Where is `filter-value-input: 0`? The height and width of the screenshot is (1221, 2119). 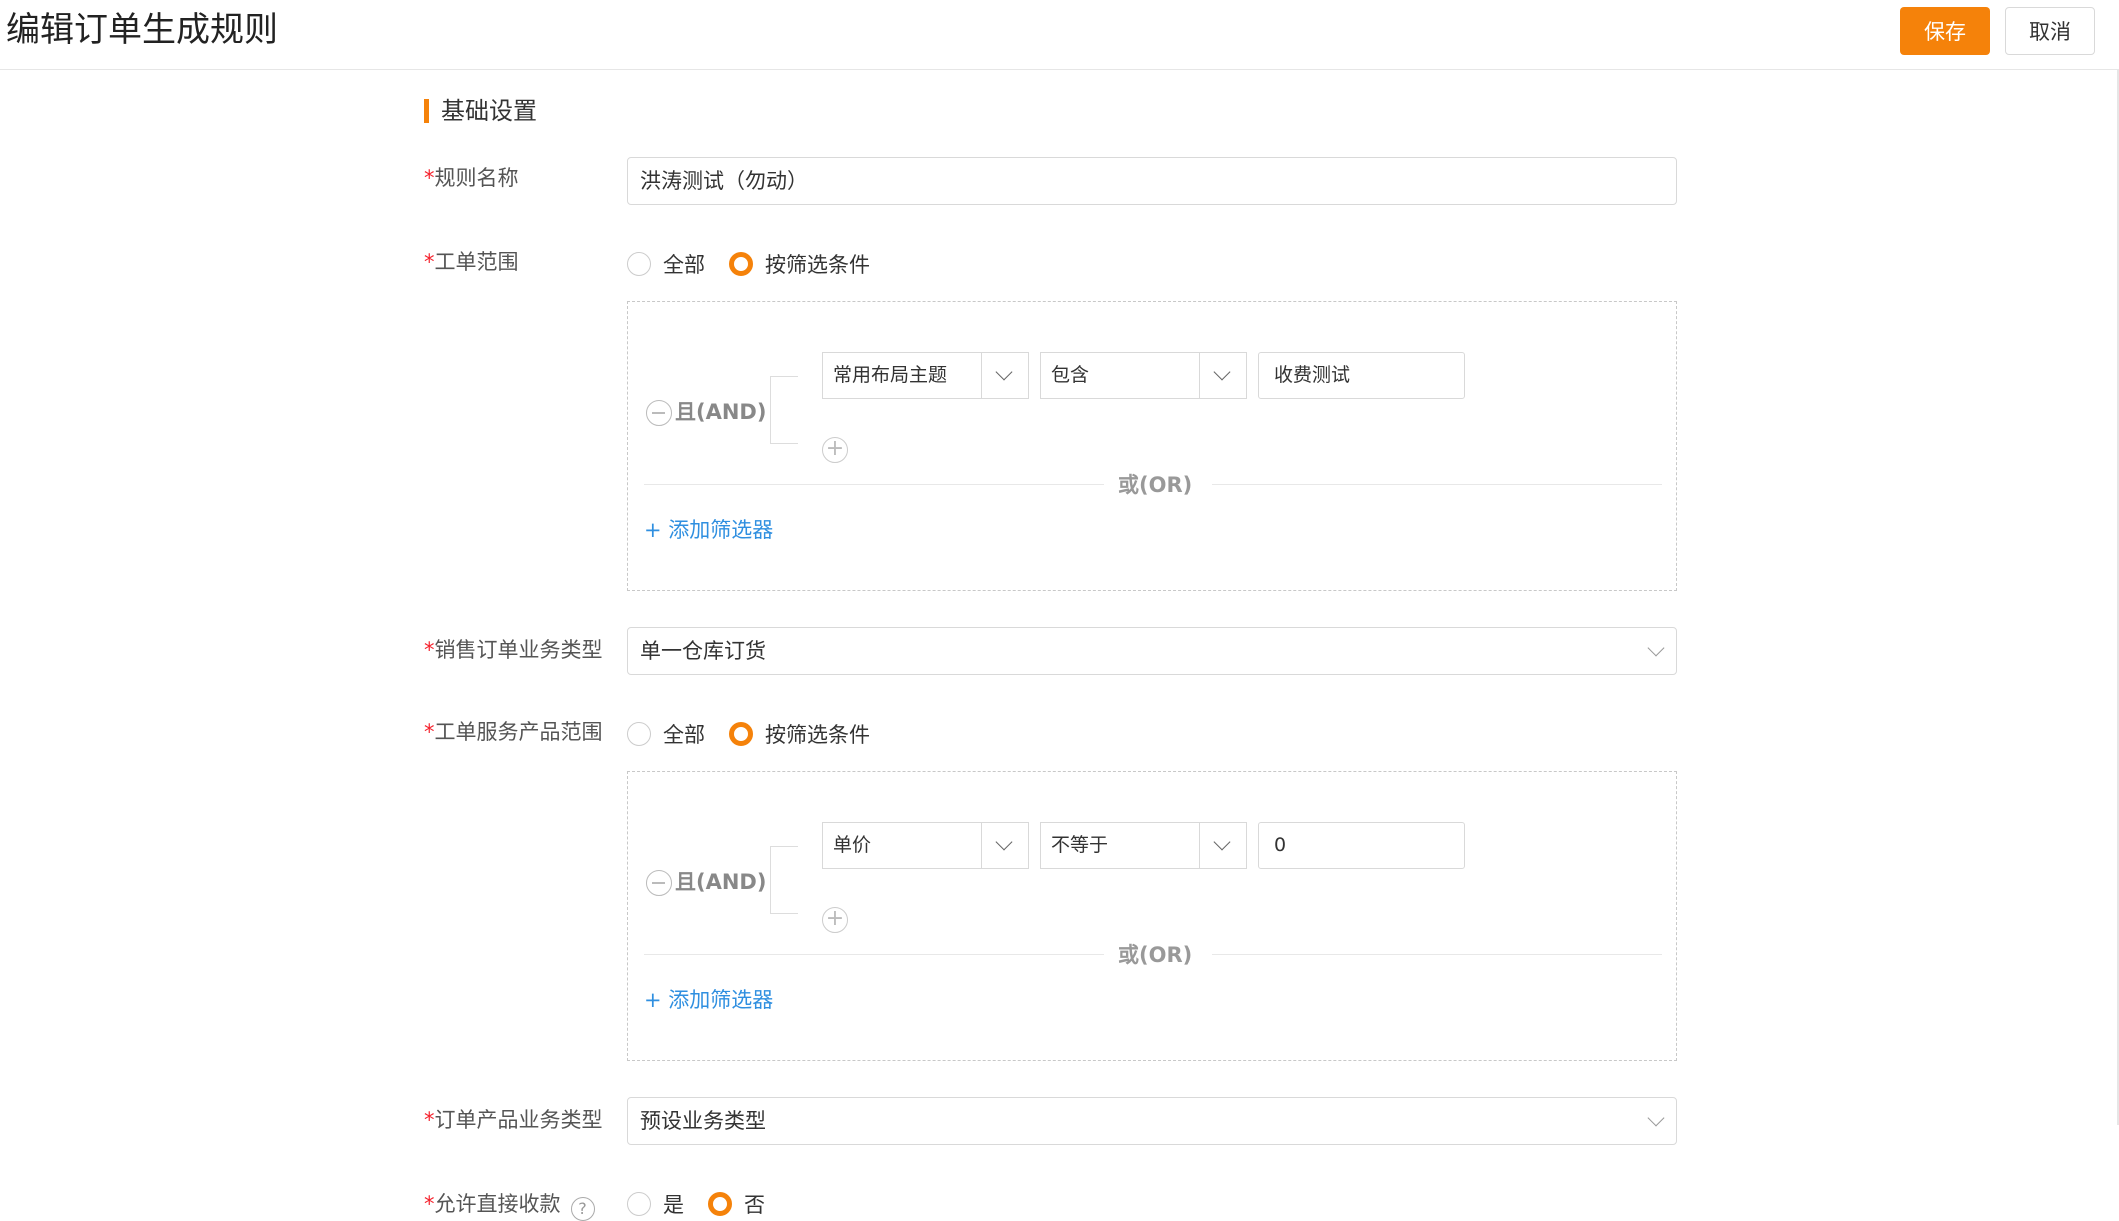 filter-value-input: 0 is located at coordinates (1361, 845).